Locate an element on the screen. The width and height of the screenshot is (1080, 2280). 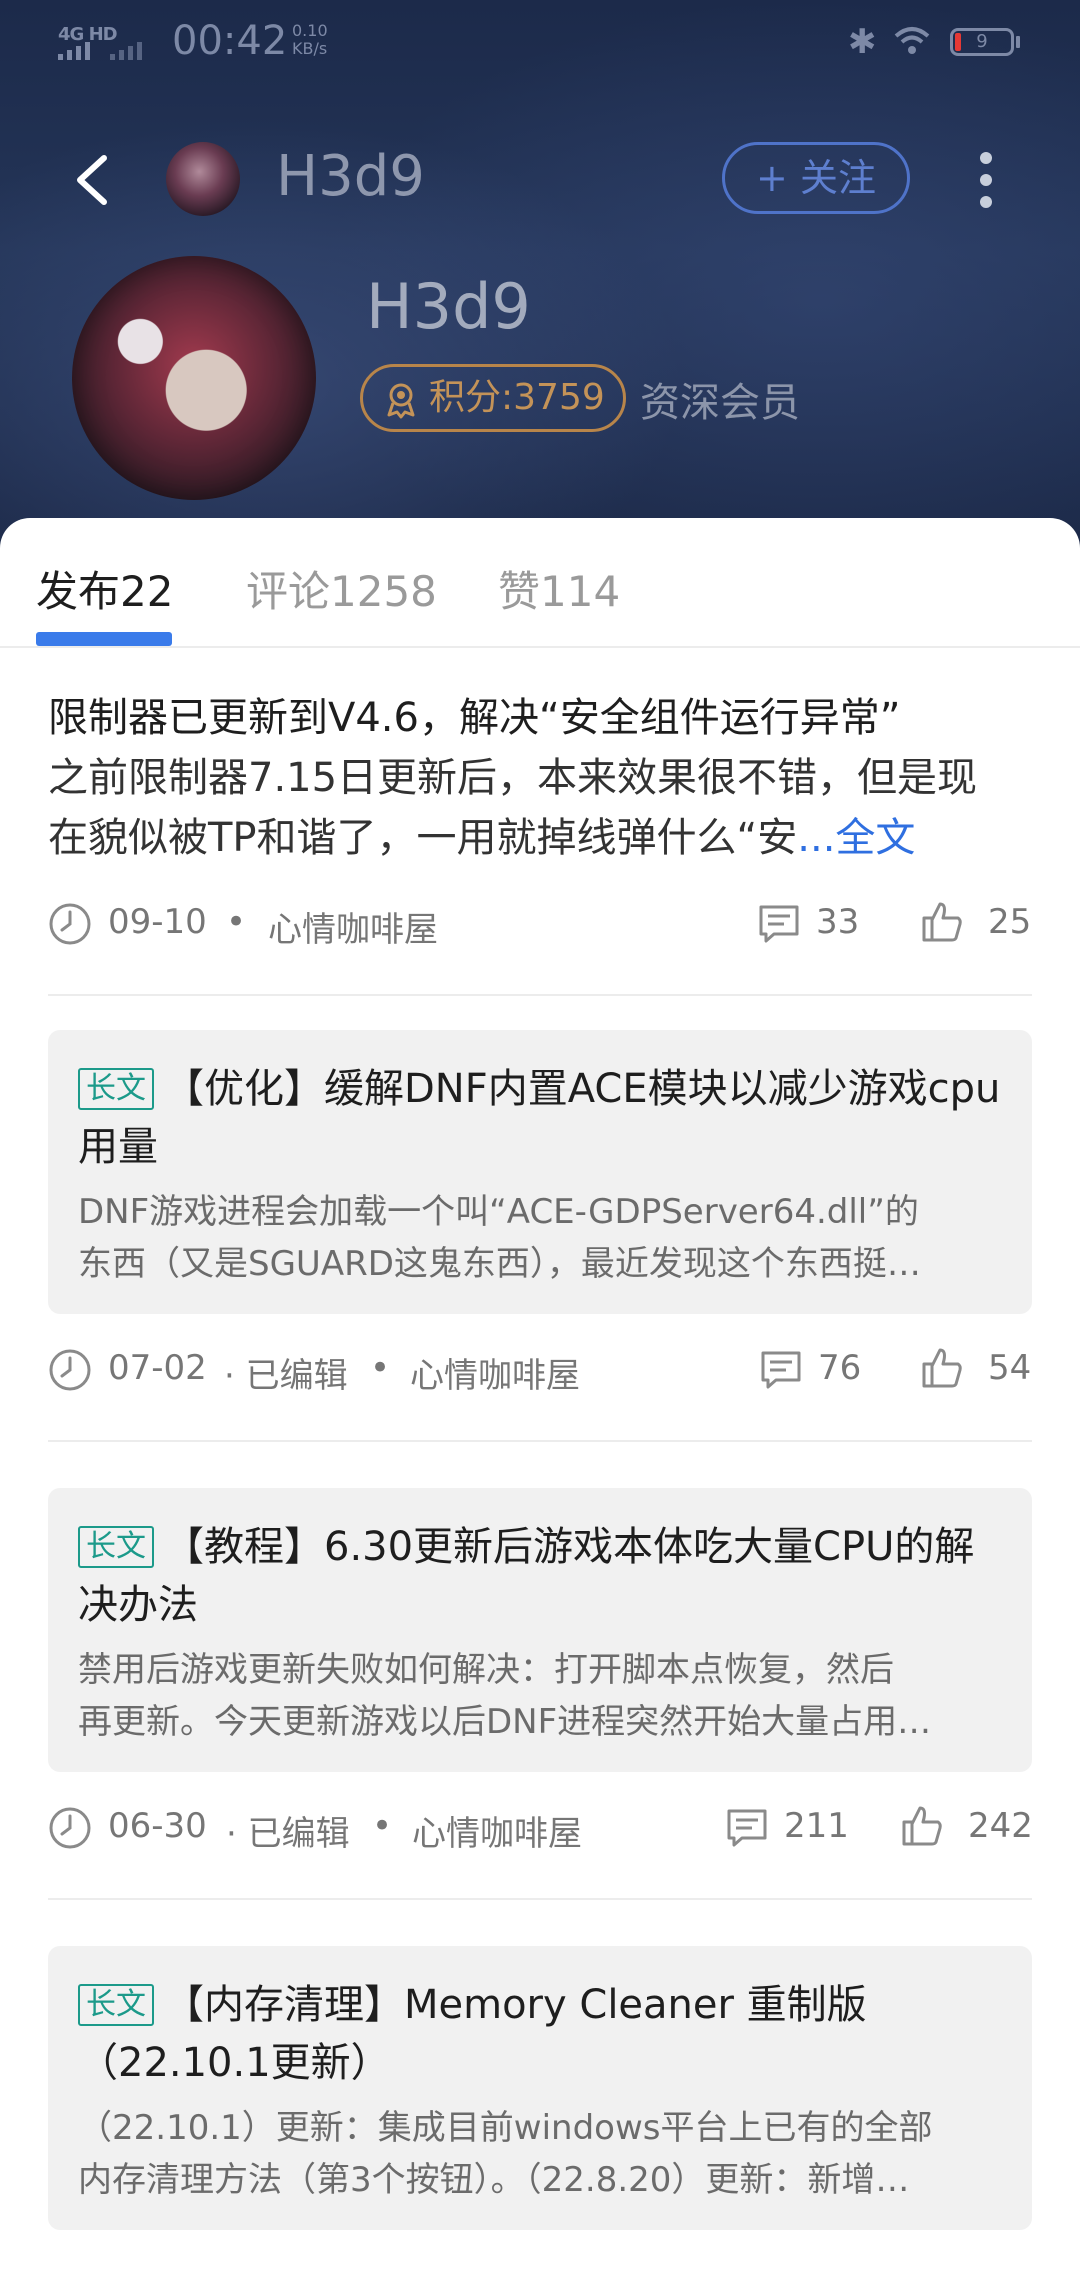
tab-bar: 发布22 评论1258 赞114 is located at coordinates (540, 583).